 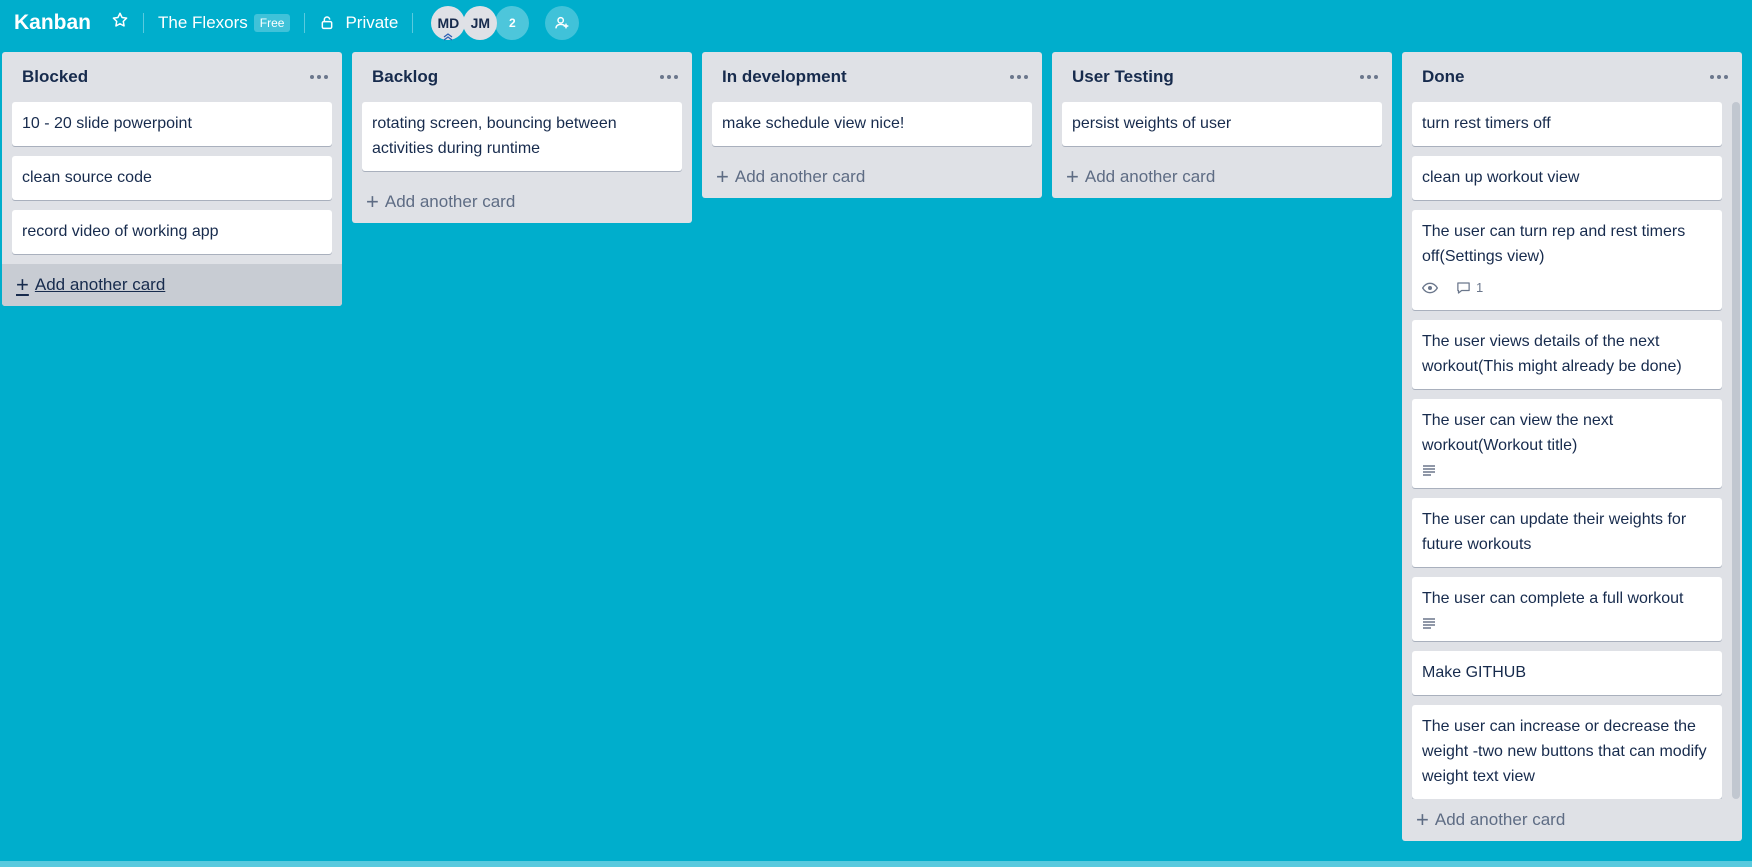 I want to click on team-button: The Flexors Free, so click(x=224, y=23).